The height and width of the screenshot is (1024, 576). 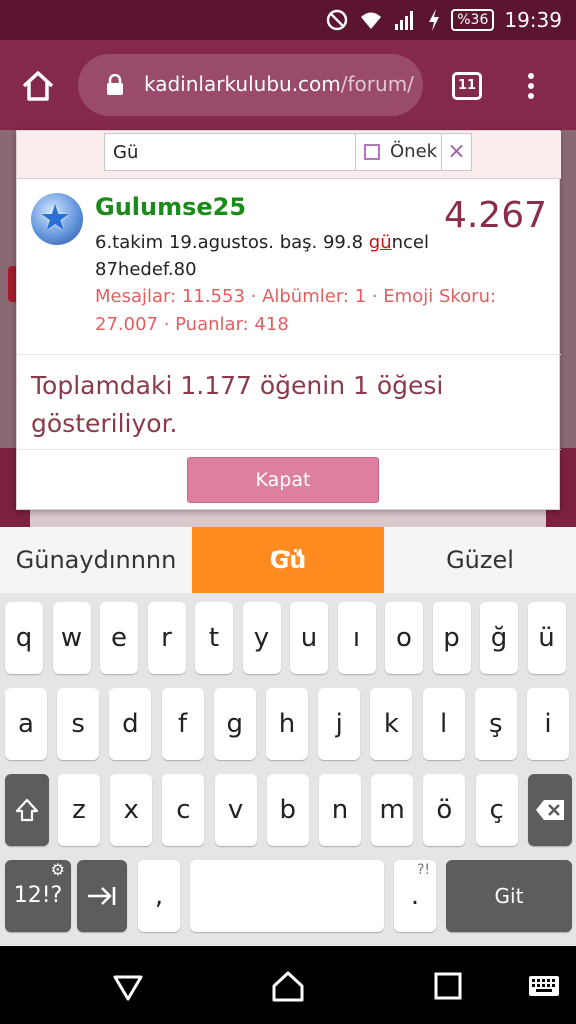 What do you see at coordinates (38, 86) in the screenshot?
I see `home-icon` at bounding box center [38, 86].